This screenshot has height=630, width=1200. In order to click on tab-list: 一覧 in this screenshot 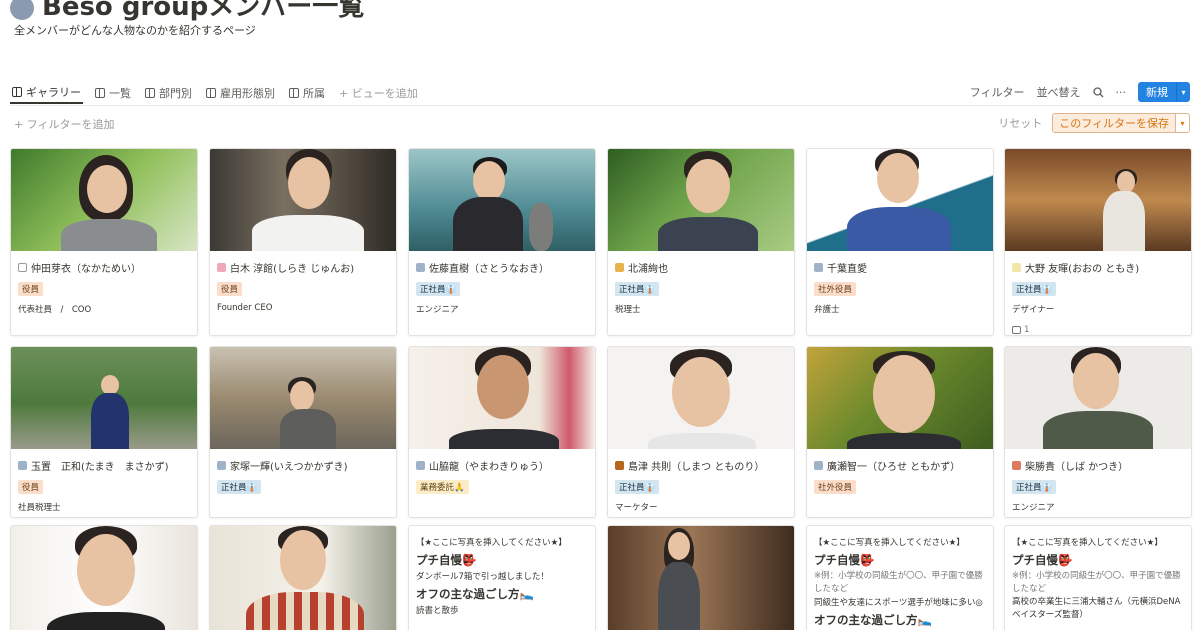, I will do `click(113, 93)`.